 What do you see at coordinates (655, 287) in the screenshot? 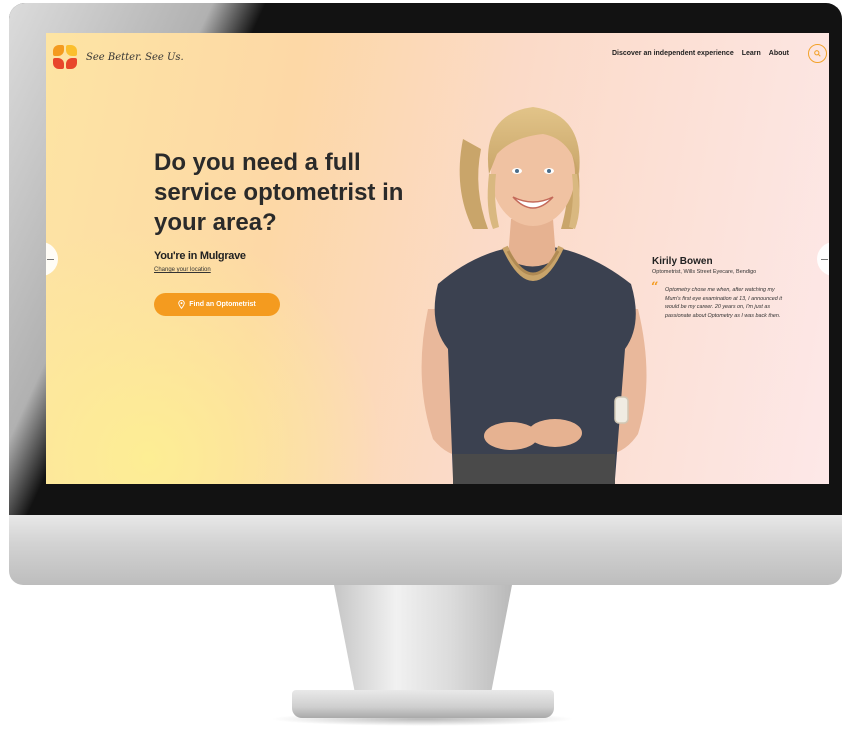
I see `quote-mark-icon: “` at bounding box center [655, 287].